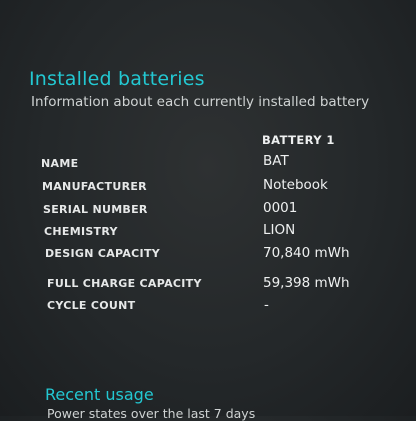  What do you see at coordinates (81, 231) in the screenshot?
I see `row-label-chemistry: CHEMISTRY` at bounding box center [81, 231].